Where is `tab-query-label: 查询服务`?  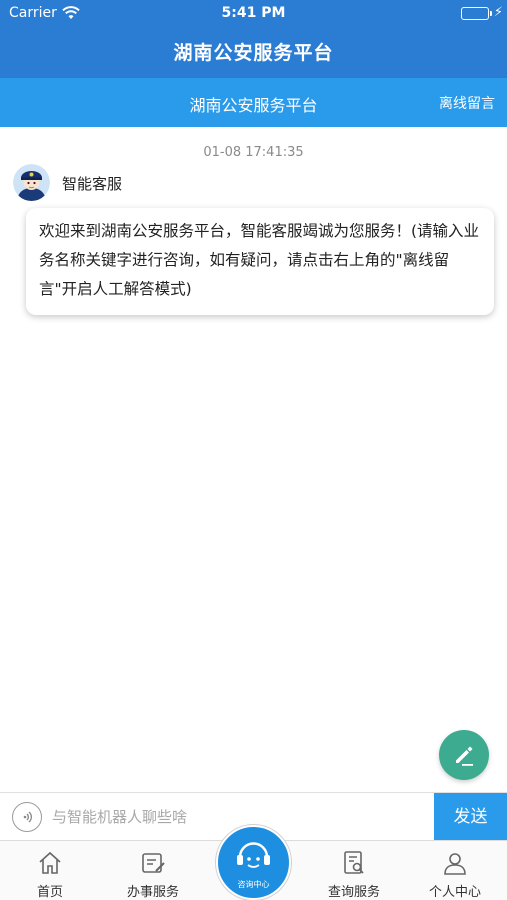 tab-query-label: 查询服务 is located at coordinates (353, 892).